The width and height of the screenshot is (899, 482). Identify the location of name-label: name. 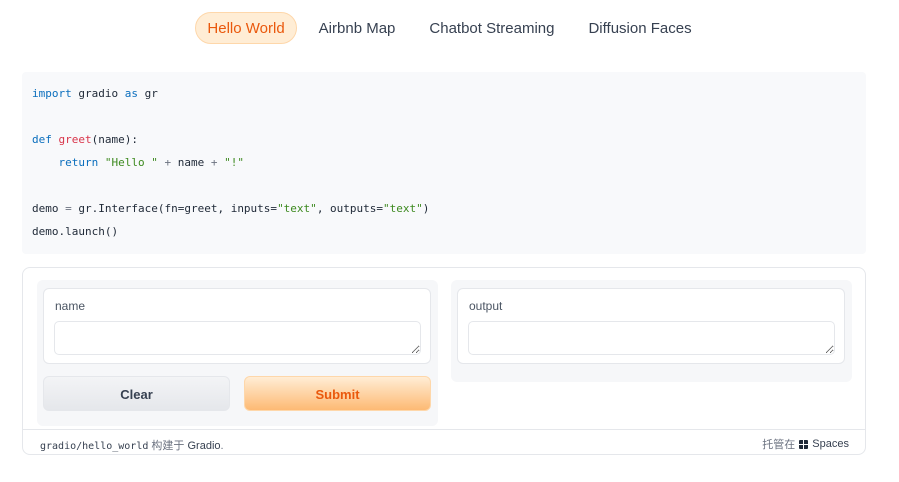
(70, 306).